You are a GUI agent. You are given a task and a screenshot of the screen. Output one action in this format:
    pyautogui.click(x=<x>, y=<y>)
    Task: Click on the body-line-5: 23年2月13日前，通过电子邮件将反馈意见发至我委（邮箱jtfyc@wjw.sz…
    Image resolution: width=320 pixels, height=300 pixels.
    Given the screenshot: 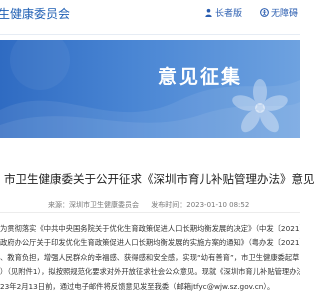 What is the action you would take?
    pyautogui.click(x=137, y=286)
    